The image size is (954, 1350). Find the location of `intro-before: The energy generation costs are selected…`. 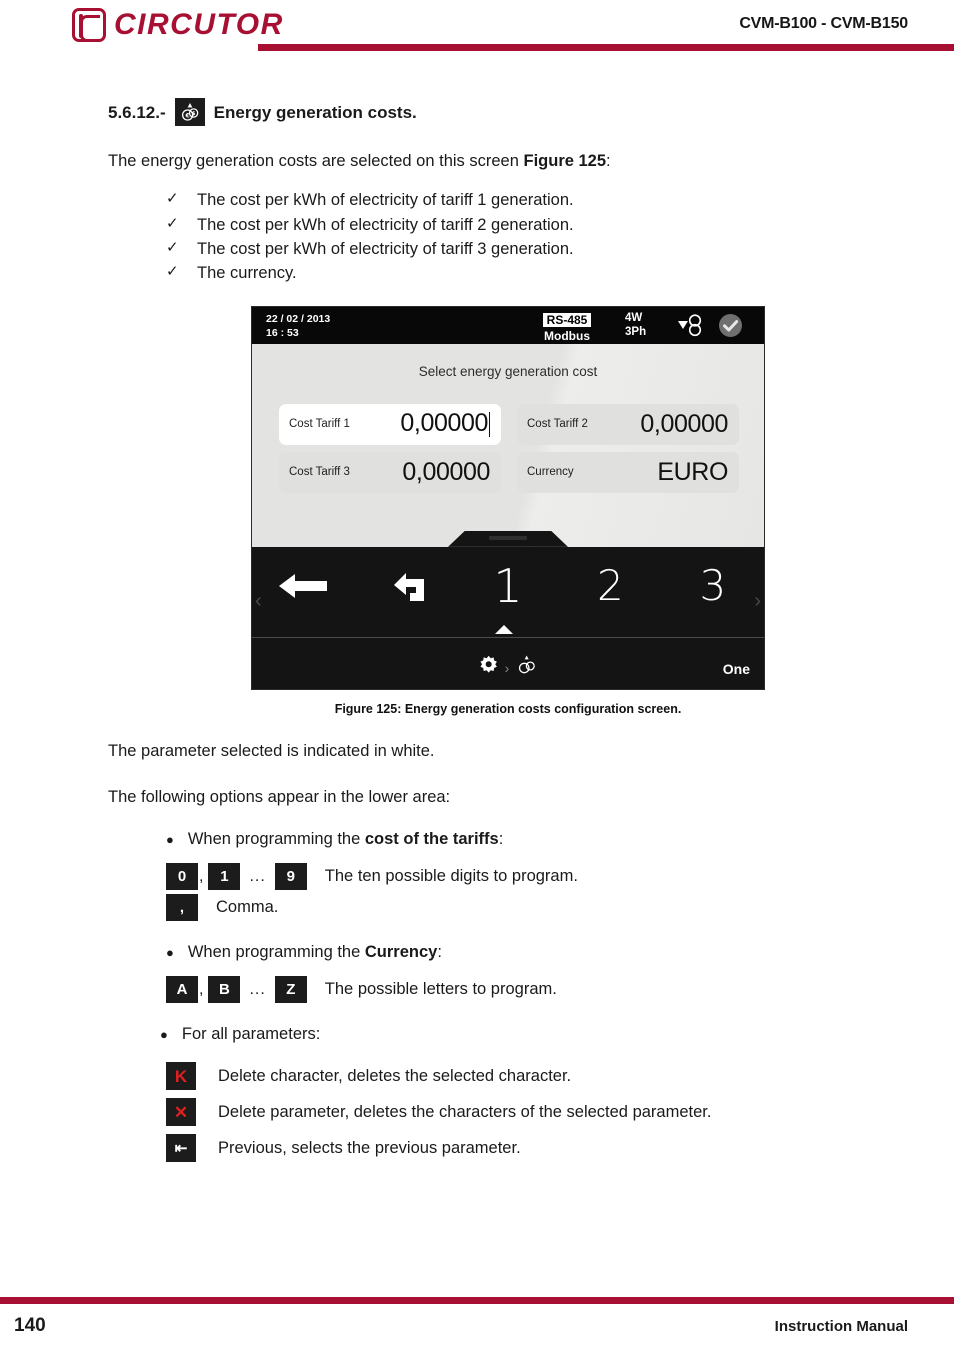

intro-before: The energy generation costs are selected… is located at coordinates (316, 161).